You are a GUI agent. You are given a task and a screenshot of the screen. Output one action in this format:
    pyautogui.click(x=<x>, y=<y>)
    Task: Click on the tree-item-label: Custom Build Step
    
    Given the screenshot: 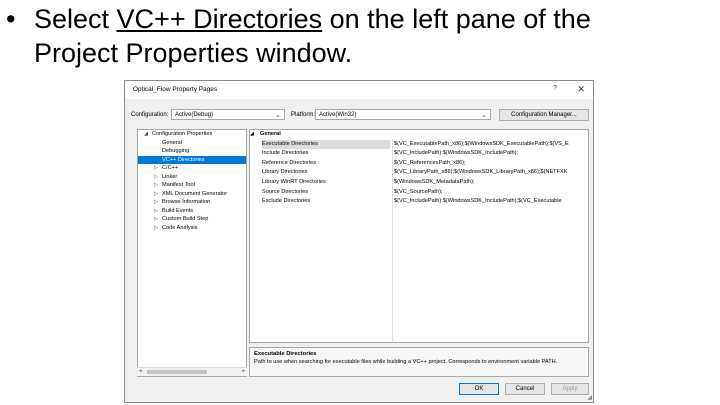 What is the action you would take?
    pyautogui.click(x=185, y=219)
    